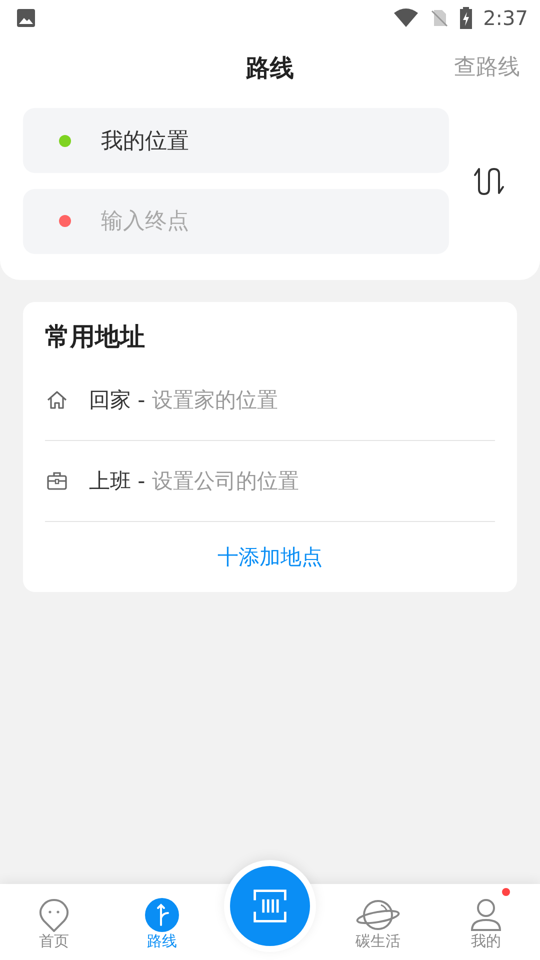  What do you see at coordinates (378, 915) in the screenshot?
I see `planet-icon` at bounding box center [378, 915].